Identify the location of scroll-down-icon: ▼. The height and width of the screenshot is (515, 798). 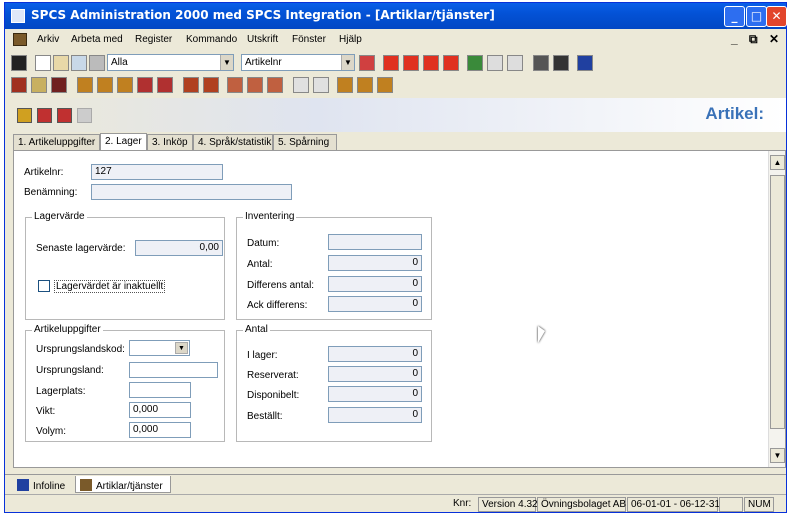
(777, 455).